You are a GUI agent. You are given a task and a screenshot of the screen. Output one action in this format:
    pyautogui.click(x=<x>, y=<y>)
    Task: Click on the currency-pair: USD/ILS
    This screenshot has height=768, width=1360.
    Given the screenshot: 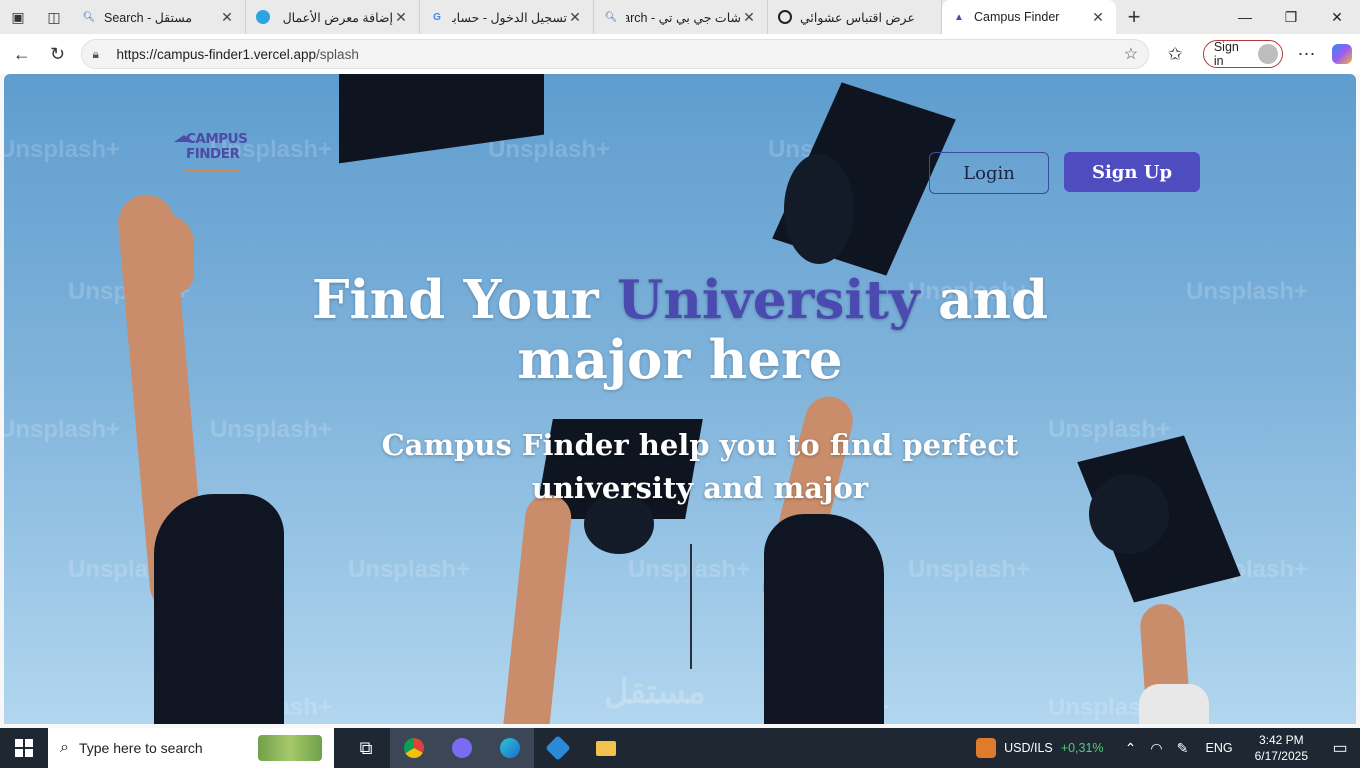 What is the action you would take?
    pyautogui.click(x=1028, y=748)
    